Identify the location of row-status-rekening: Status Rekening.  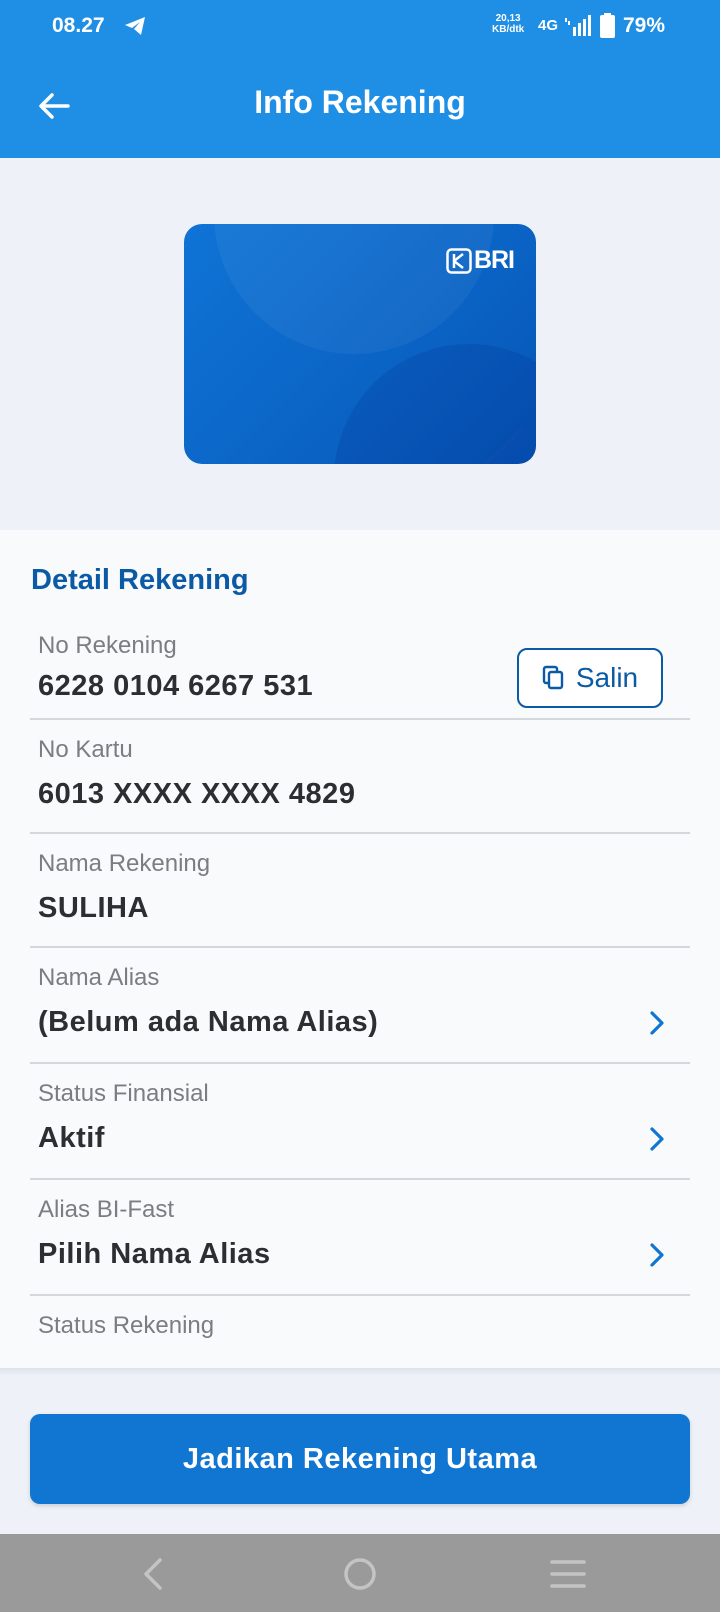
(360, 1332).